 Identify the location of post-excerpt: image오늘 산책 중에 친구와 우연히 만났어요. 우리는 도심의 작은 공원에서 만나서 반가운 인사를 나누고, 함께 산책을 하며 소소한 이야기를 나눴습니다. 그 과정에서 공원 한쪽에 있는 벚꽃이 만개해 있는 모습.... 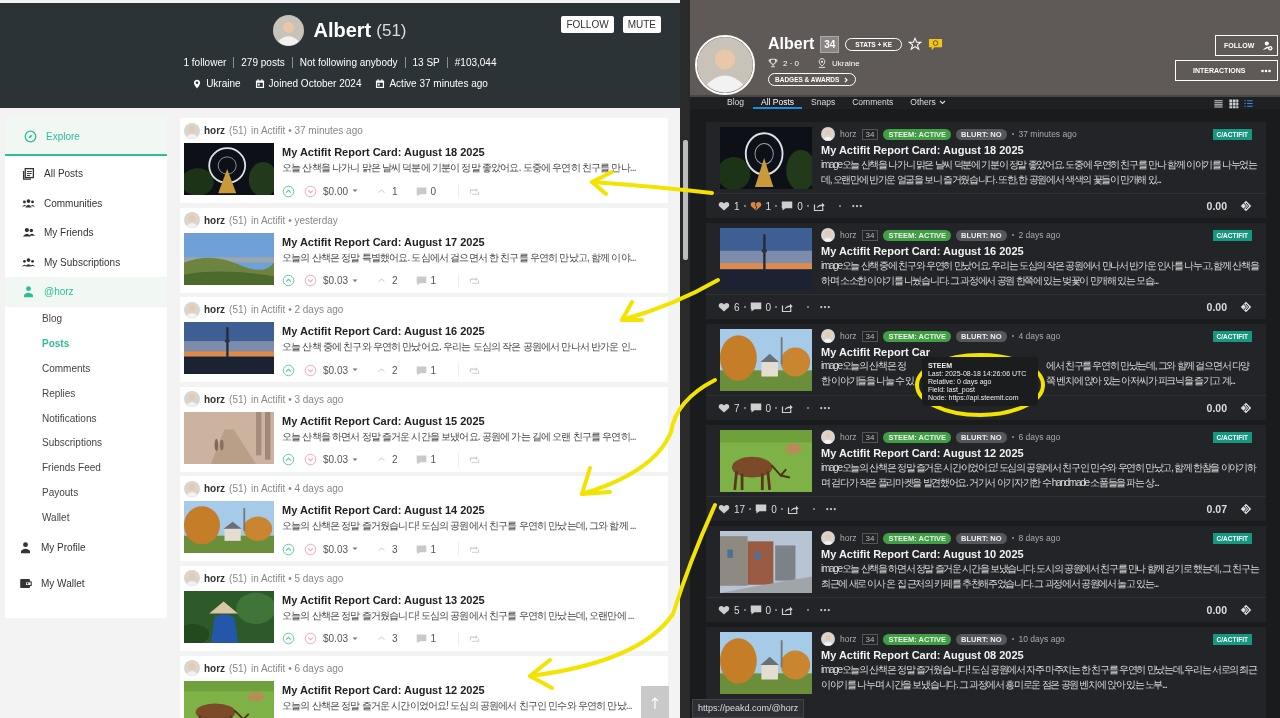
(1040, 273).